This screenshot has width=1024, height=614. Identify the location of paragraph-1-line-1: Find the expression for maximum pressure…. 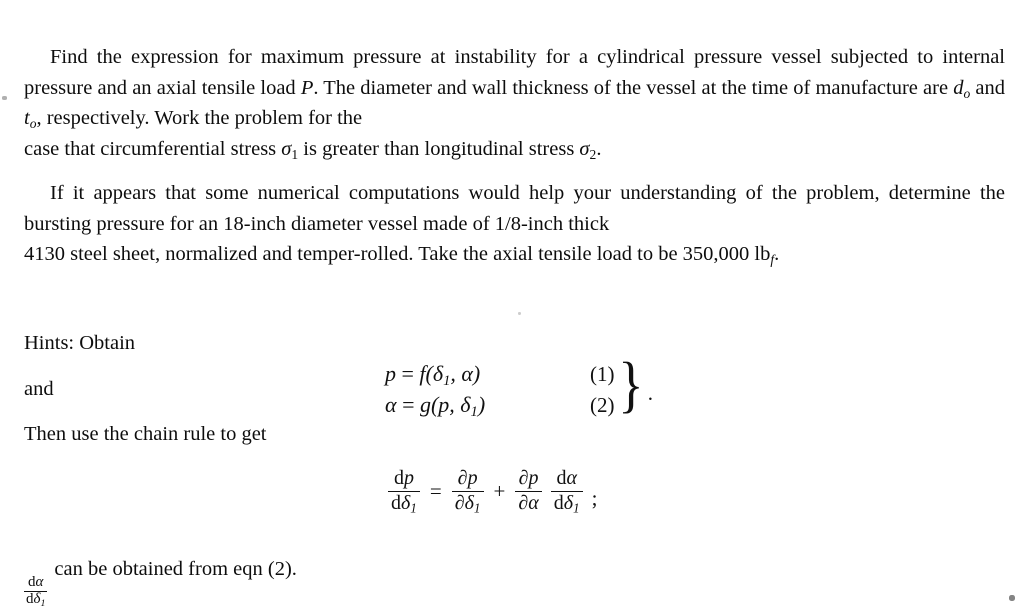
(436, 57).